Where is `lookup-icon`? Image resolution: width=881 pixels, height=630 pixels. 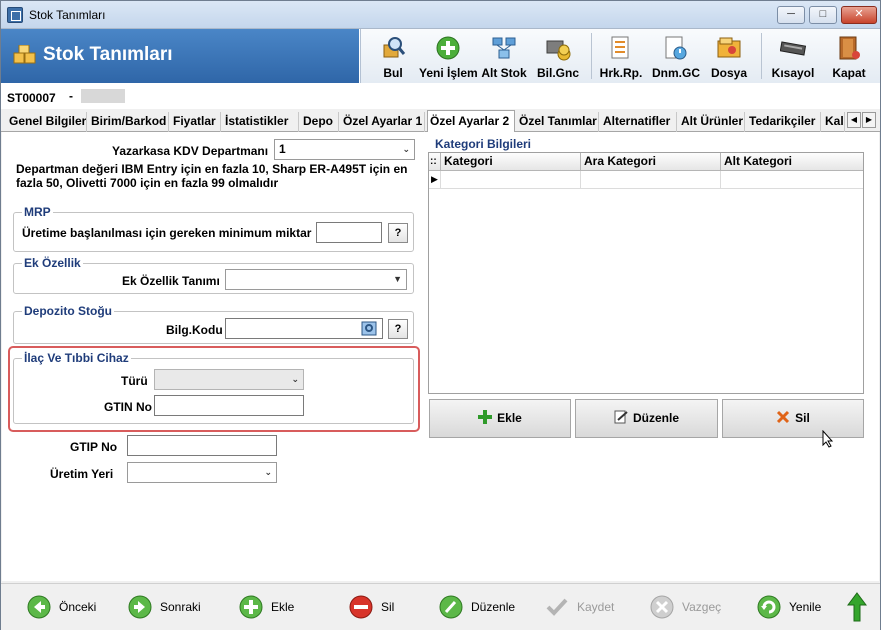
lookup-icon is located at coordinates (369, 328).